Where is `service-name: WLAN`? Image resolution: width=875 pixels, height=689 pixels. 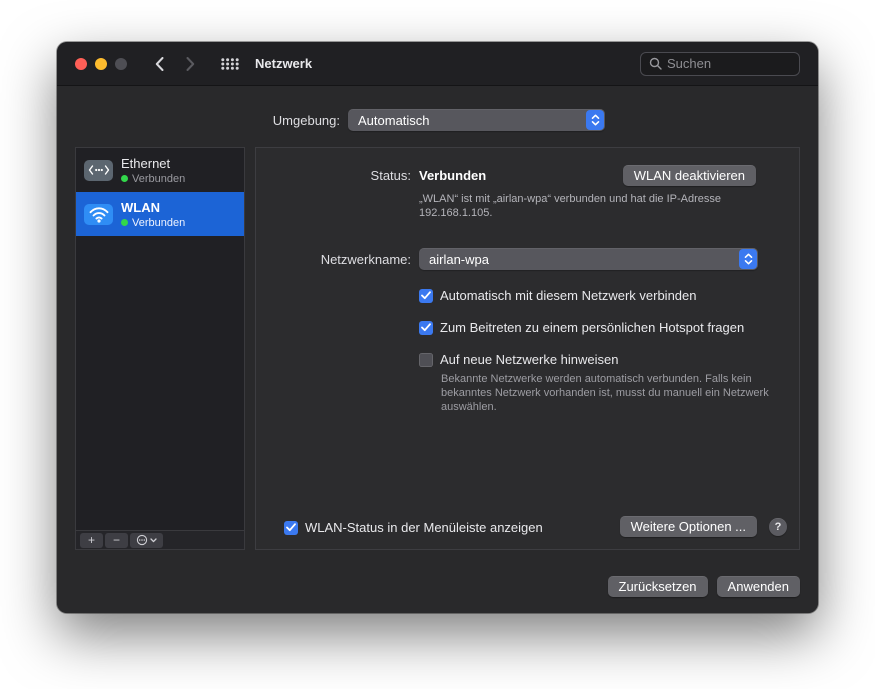 service-name: WLAN is located at coordinates (140, 207).